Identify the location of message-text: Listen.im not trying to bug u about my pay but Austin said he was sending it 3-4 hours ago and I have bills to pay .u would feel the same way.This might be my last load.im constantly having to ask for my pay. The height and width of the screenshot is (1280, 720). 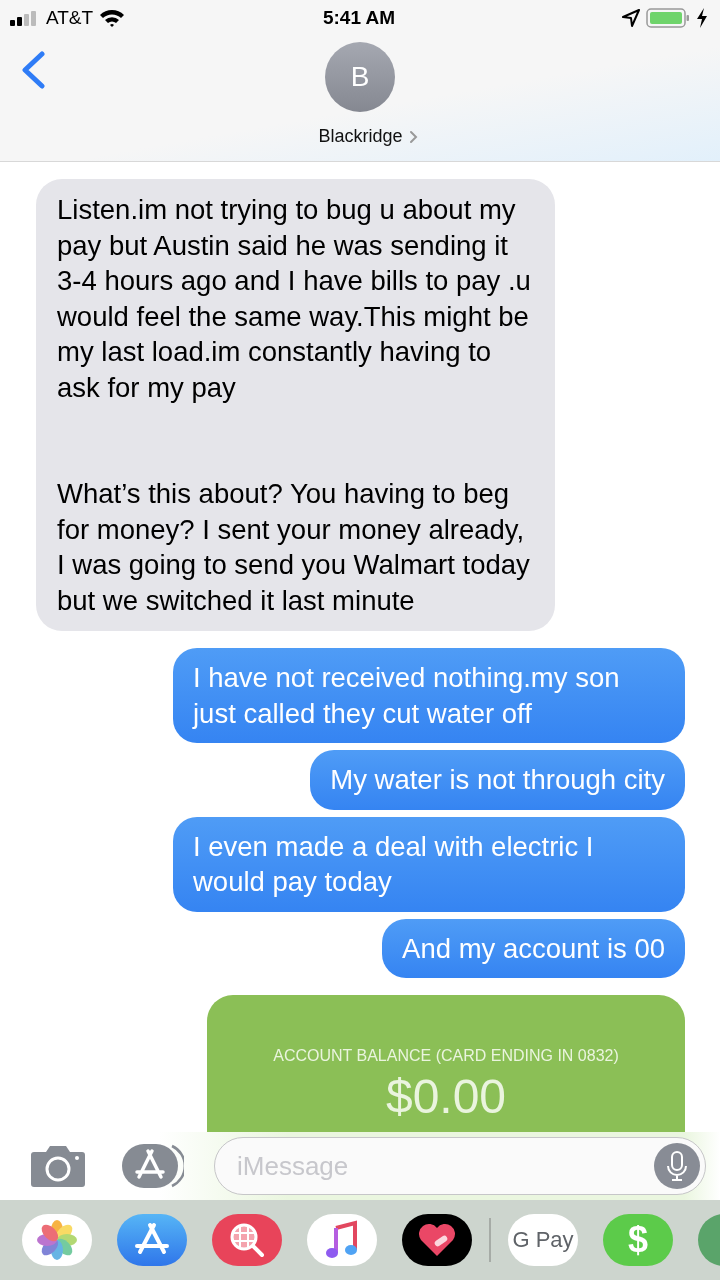
(294, 299).